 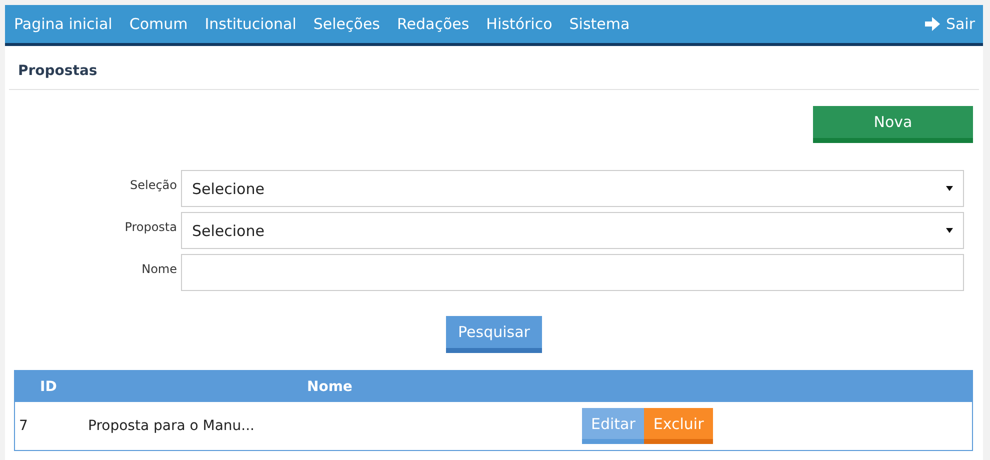 What do you see at coordinates (150, 227) in the screenshot?
I see `field-label: Proposta` at bounding box center [150, 227].